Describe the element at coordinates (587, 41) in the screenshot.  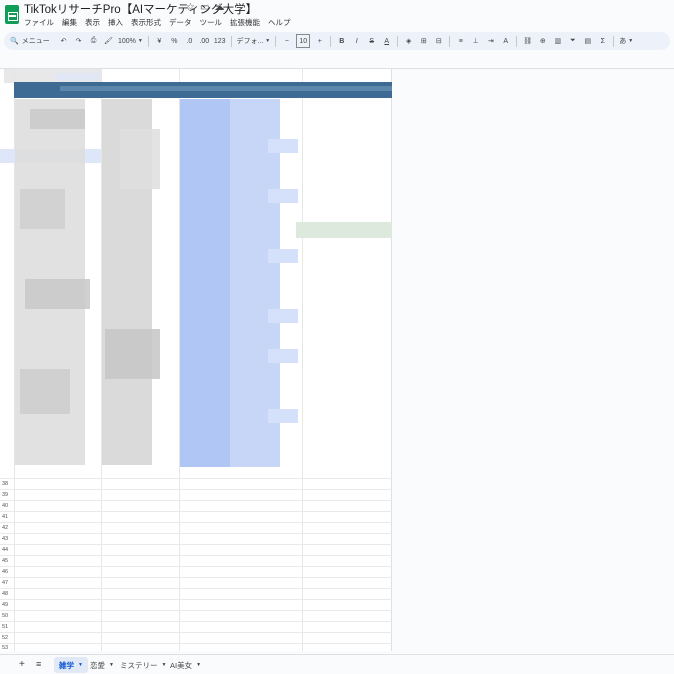
I see `filter-views-icon: ▤` at that location.